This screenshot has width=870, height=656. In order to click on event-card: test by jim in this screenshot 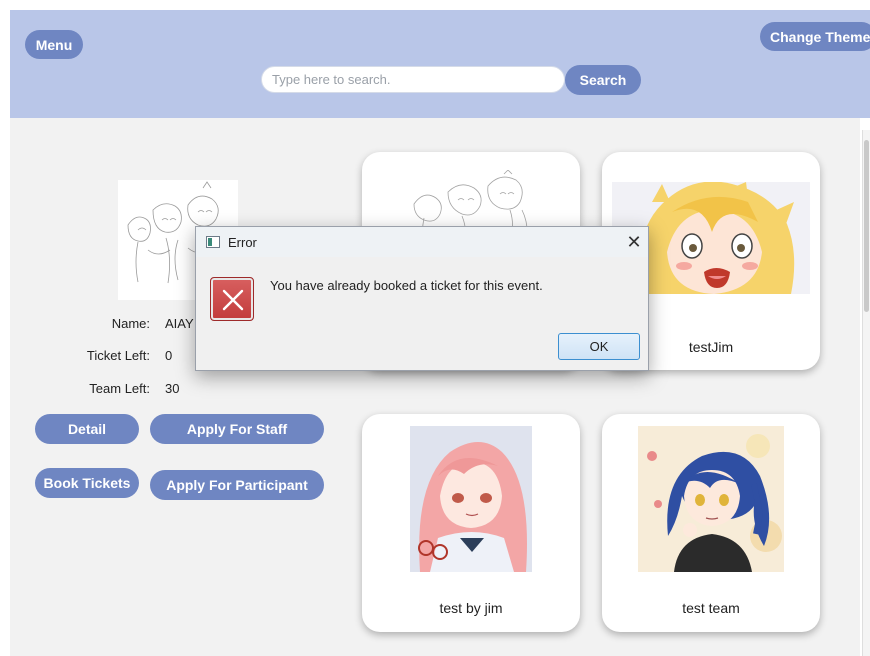, I will do `click(471, 523)`.